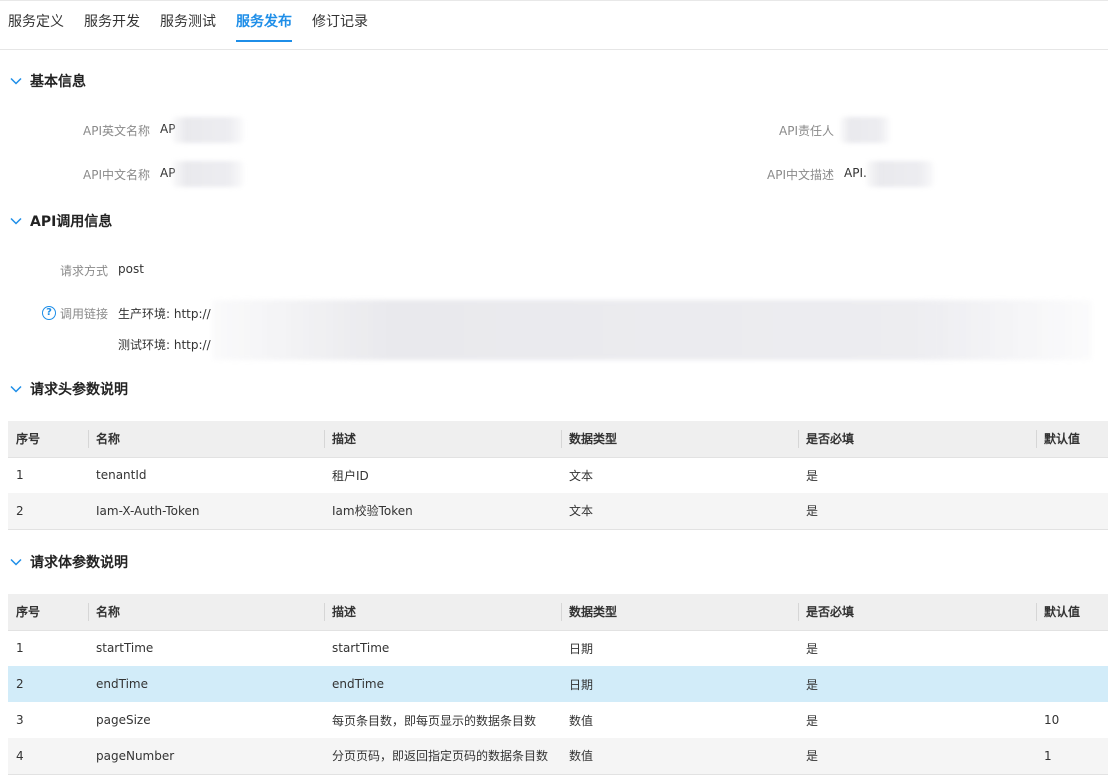 Image resolution: width=1108 pixels, height=776 pixels. I want to click on api-cn-desc-label: API中文描述, so click(800, 175).